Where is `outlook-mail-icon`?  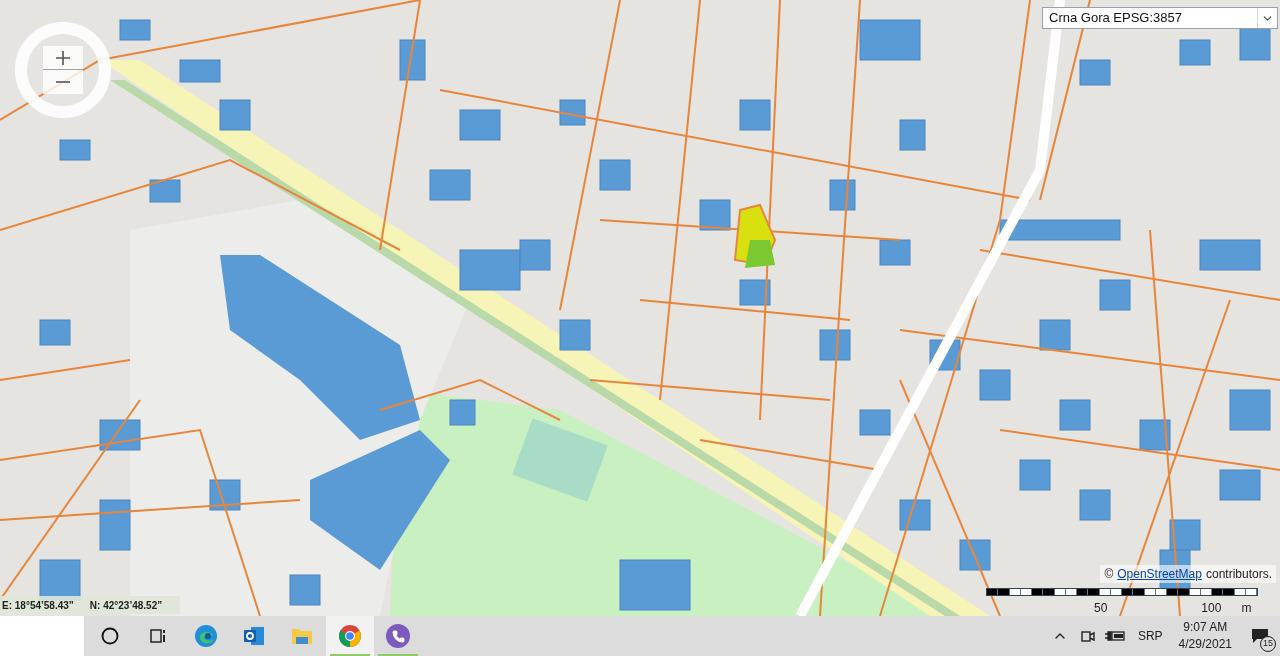 outlook-mail-icon is located at coordinates (254, 636).